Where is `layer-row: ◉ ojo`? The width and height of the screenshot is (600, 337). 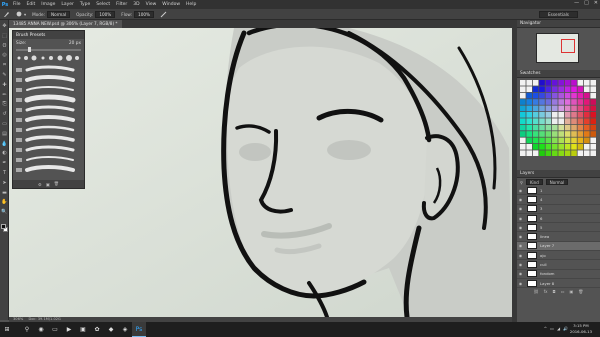 layer-row: ◉ ojo is located at coordinates (558, 256).